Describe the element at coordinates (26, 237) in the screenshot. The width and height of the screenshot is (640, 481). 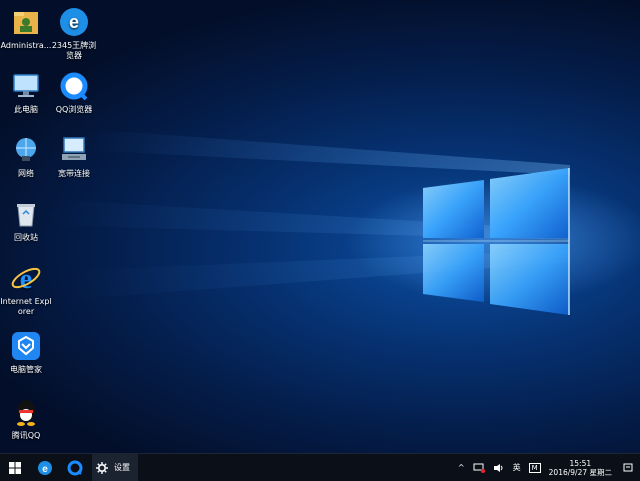
I see `desktop-icon-label: 回收站` at that location.